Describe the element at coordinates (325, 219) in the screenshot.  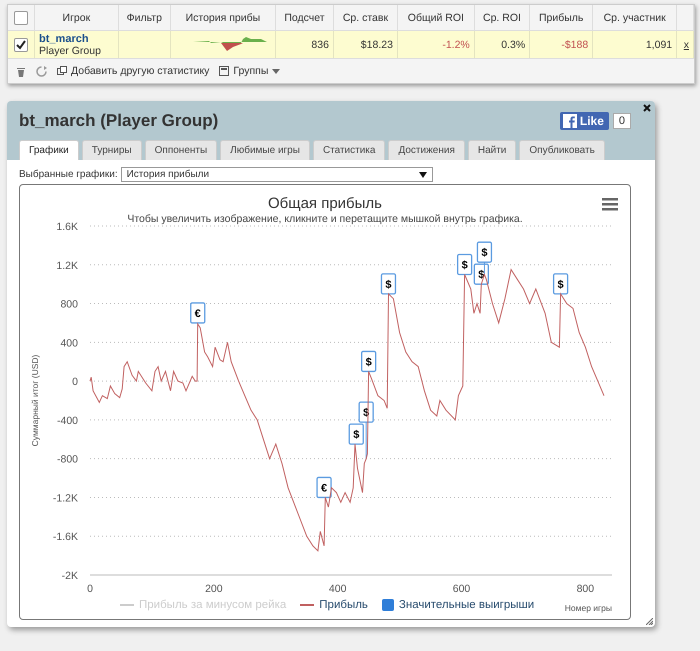
I see `chart-subtitle: Чтобы увеличить изображение, кликните и перетащите мышкой внутрь графика.` at that location.